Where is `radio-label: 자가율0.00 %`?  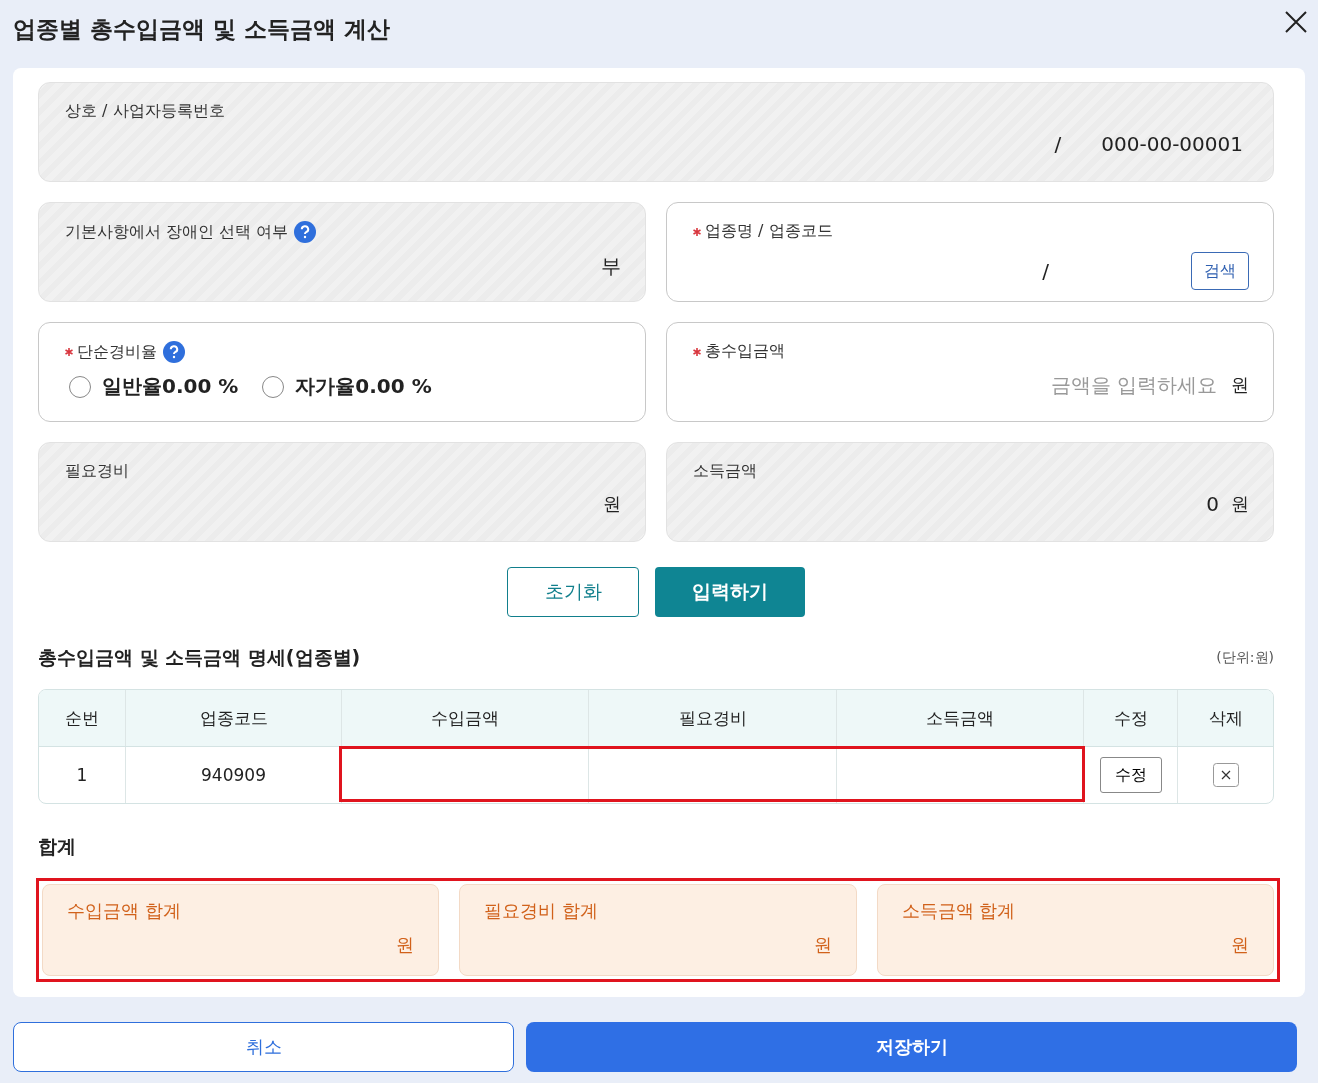
radio-label: 자가율0.00 % is located at coordinates (363, 386).